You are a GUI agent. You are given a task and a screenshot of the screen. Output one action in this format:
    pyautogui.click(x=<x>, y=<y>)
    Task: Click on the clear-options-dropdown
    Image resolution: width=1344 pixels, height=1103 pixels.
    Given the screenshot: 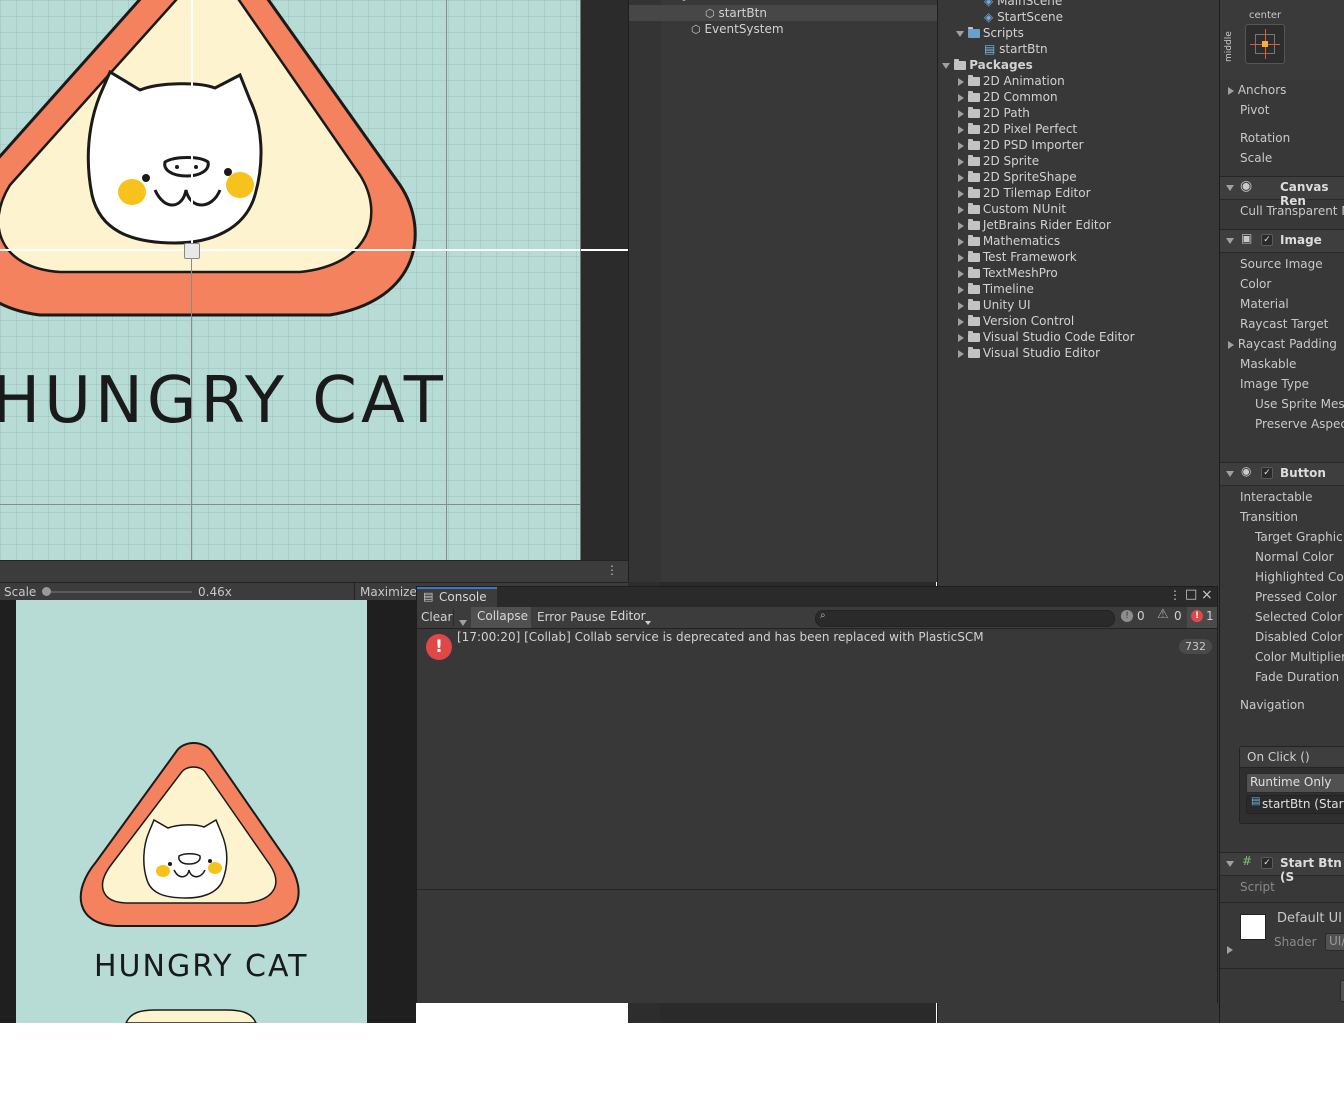 What is the action you would take?
    pyautogui.click(x=463, y=622)
    